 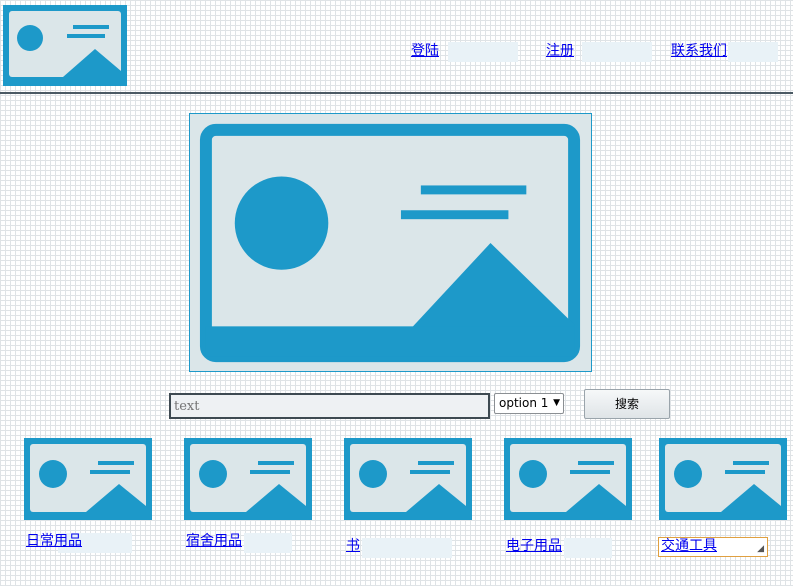 I want to click on logo-image, so click(x=65, y=45).